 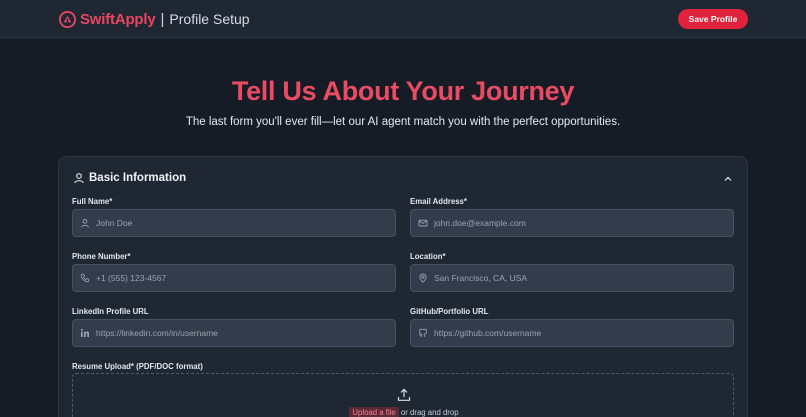 I want to click on resume-dropzone: Upload a file or drag and drop, so click(x=403, y=395).